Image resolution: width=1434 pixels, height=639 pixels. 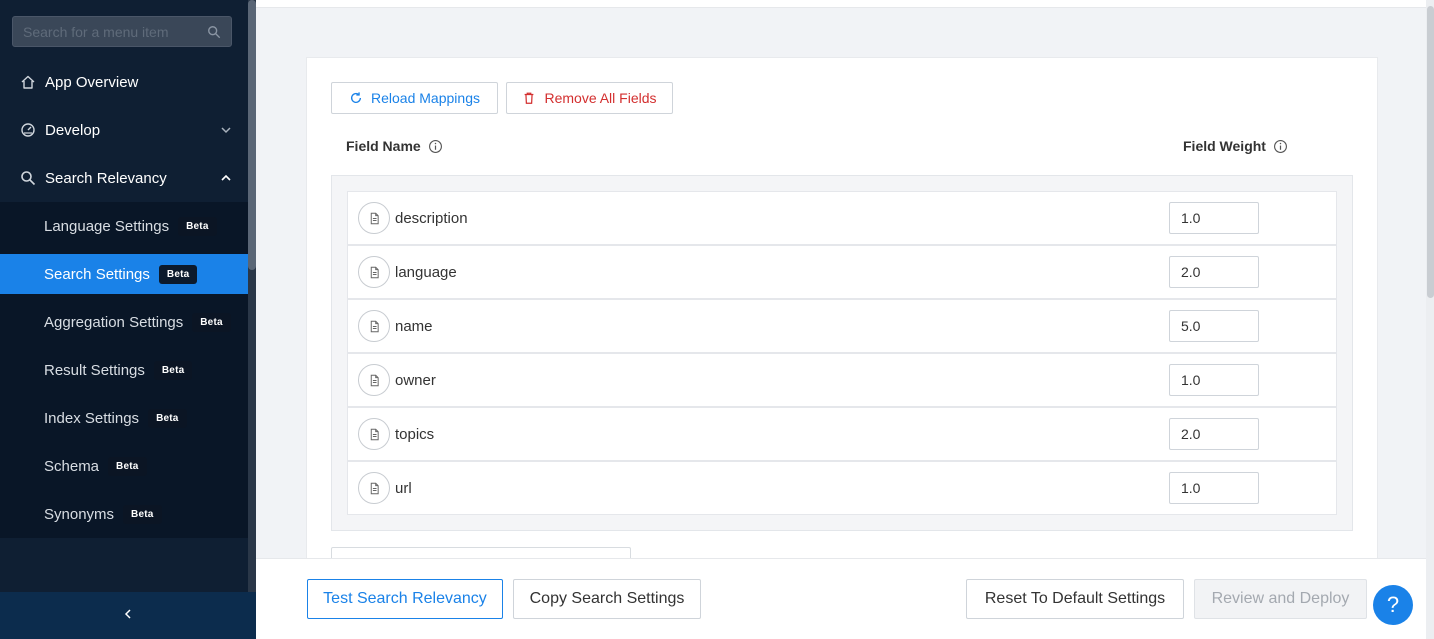 What do you see at coordinates (1430, 319) in the screenshot?
I see `main-scrollbar` at bounding box center [1430, 319].